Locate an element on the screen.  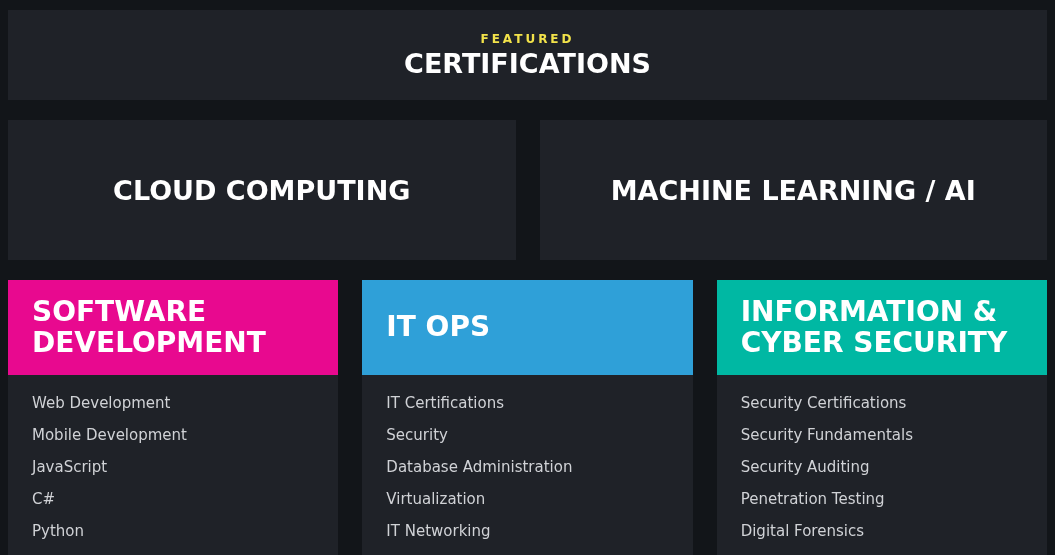
category-link: IT Networking is located at coordinates (438, 531).